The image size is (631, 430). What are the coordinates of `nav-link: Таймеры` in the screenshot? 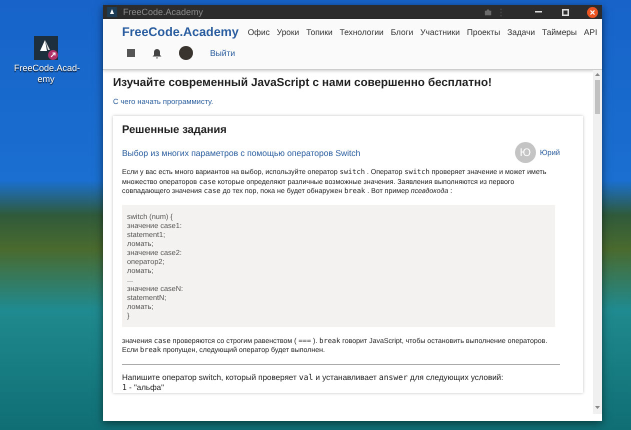 It's located at (559, 32).